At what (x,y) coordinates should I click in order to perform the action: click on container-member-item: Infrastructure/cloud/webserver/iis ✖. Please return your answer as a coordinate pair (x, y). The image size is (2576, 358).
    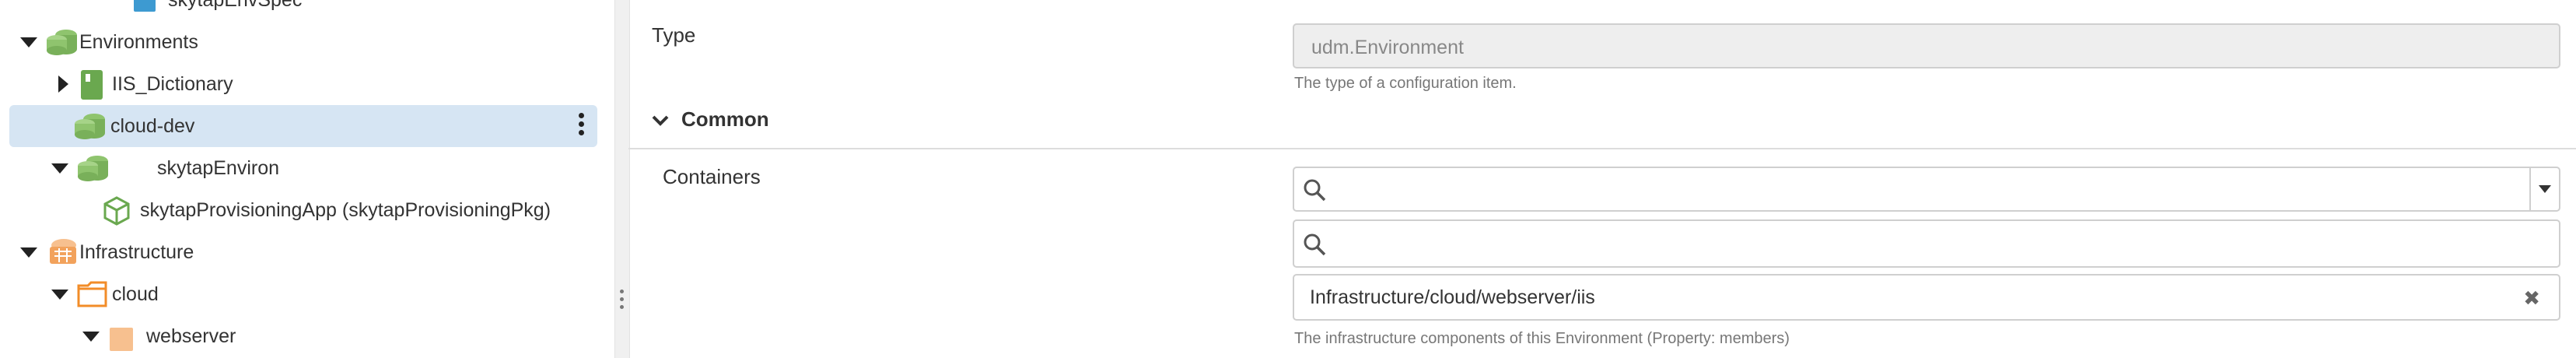
    Looking at the image, I should click on (1927, 297).